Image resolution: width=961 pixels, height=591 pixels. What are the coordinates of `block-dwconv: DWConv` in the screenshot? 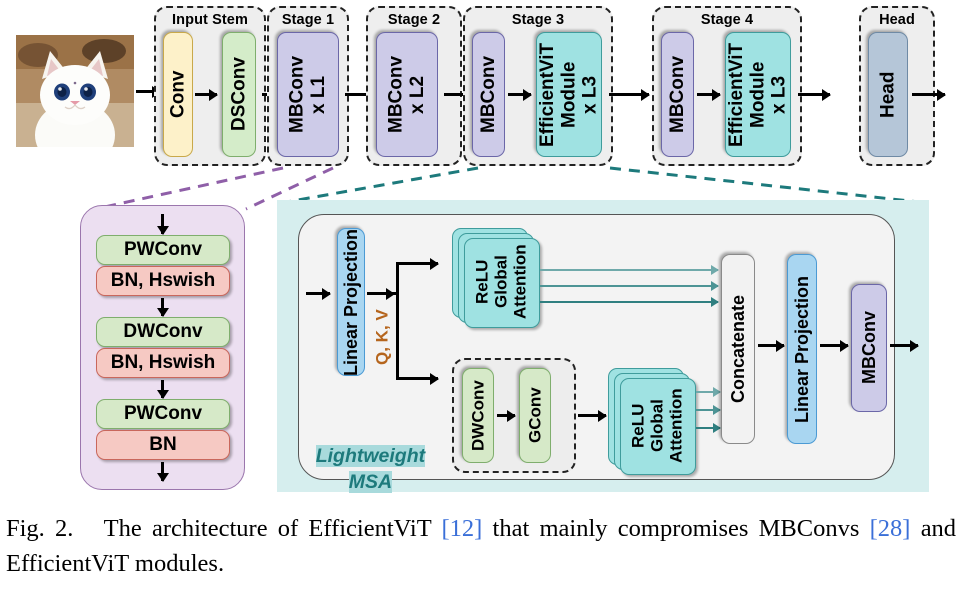 It's located at (478, 415).